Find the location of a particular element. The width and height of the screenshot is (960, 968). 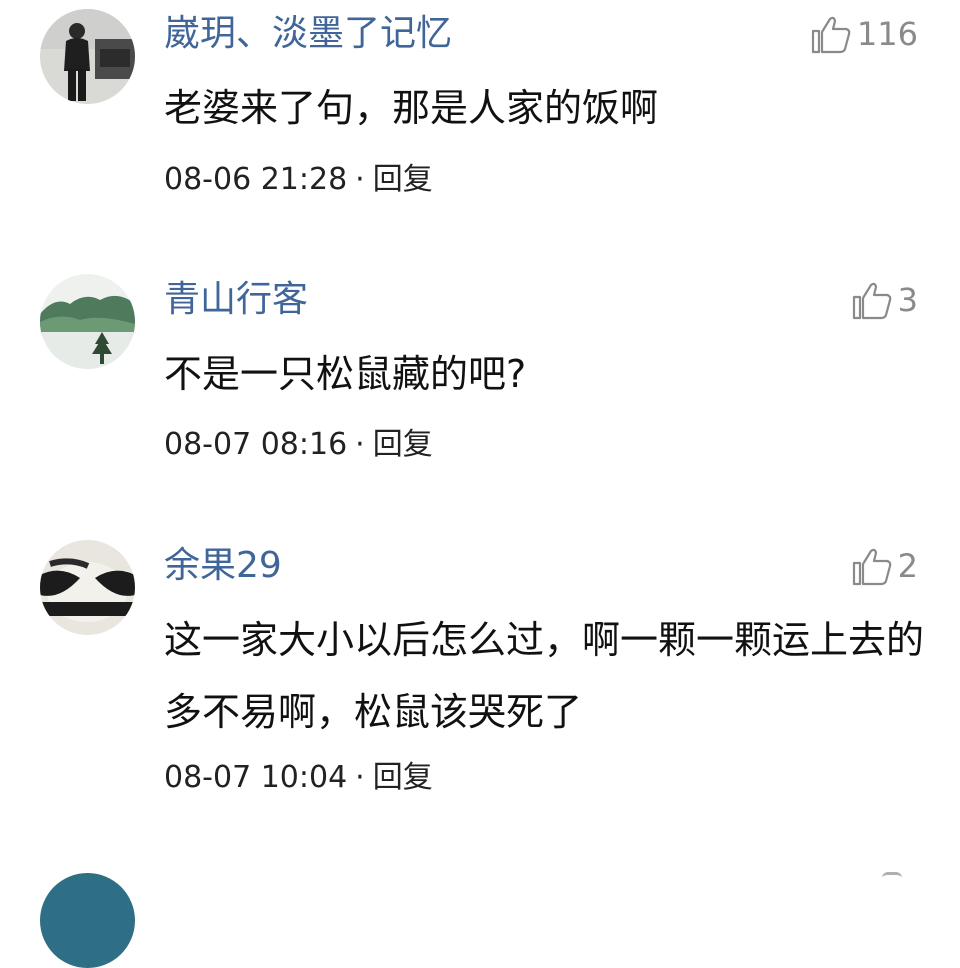

comment-text: 老婆来了句，那是人家的饭啊 is located at coordinates (411, 108).